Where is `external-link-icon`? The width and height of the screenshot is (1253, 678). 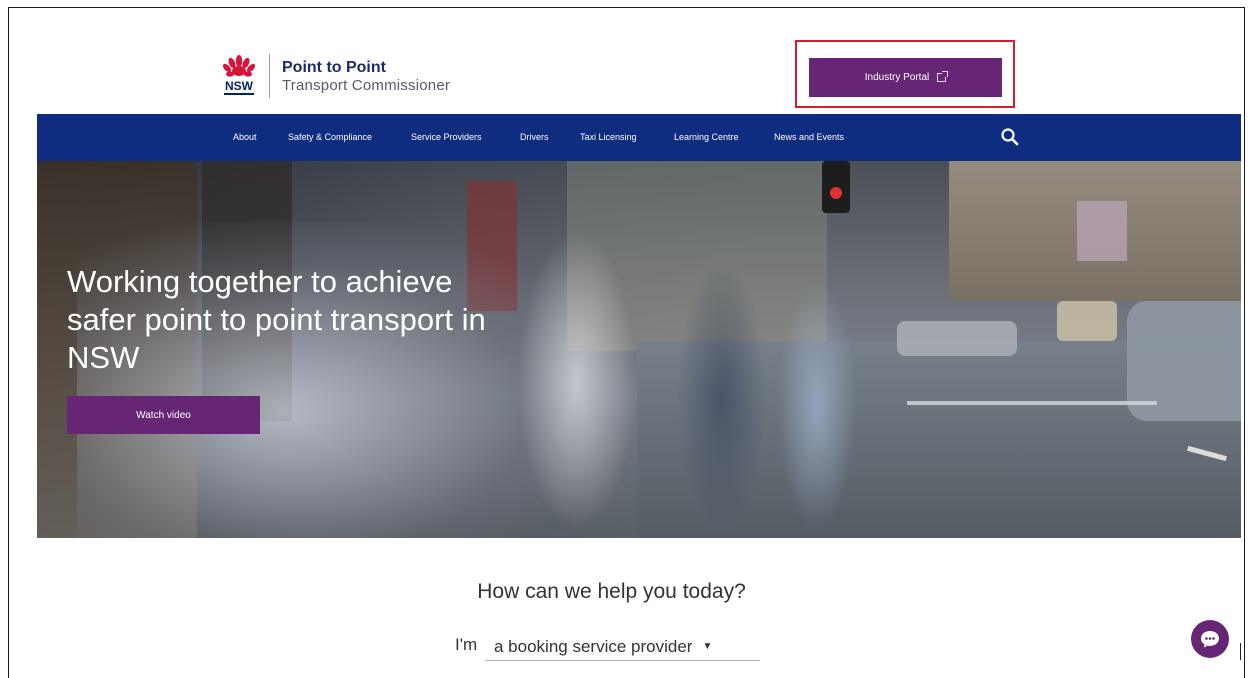 external-link-icon is located at coordinates (943, 76).